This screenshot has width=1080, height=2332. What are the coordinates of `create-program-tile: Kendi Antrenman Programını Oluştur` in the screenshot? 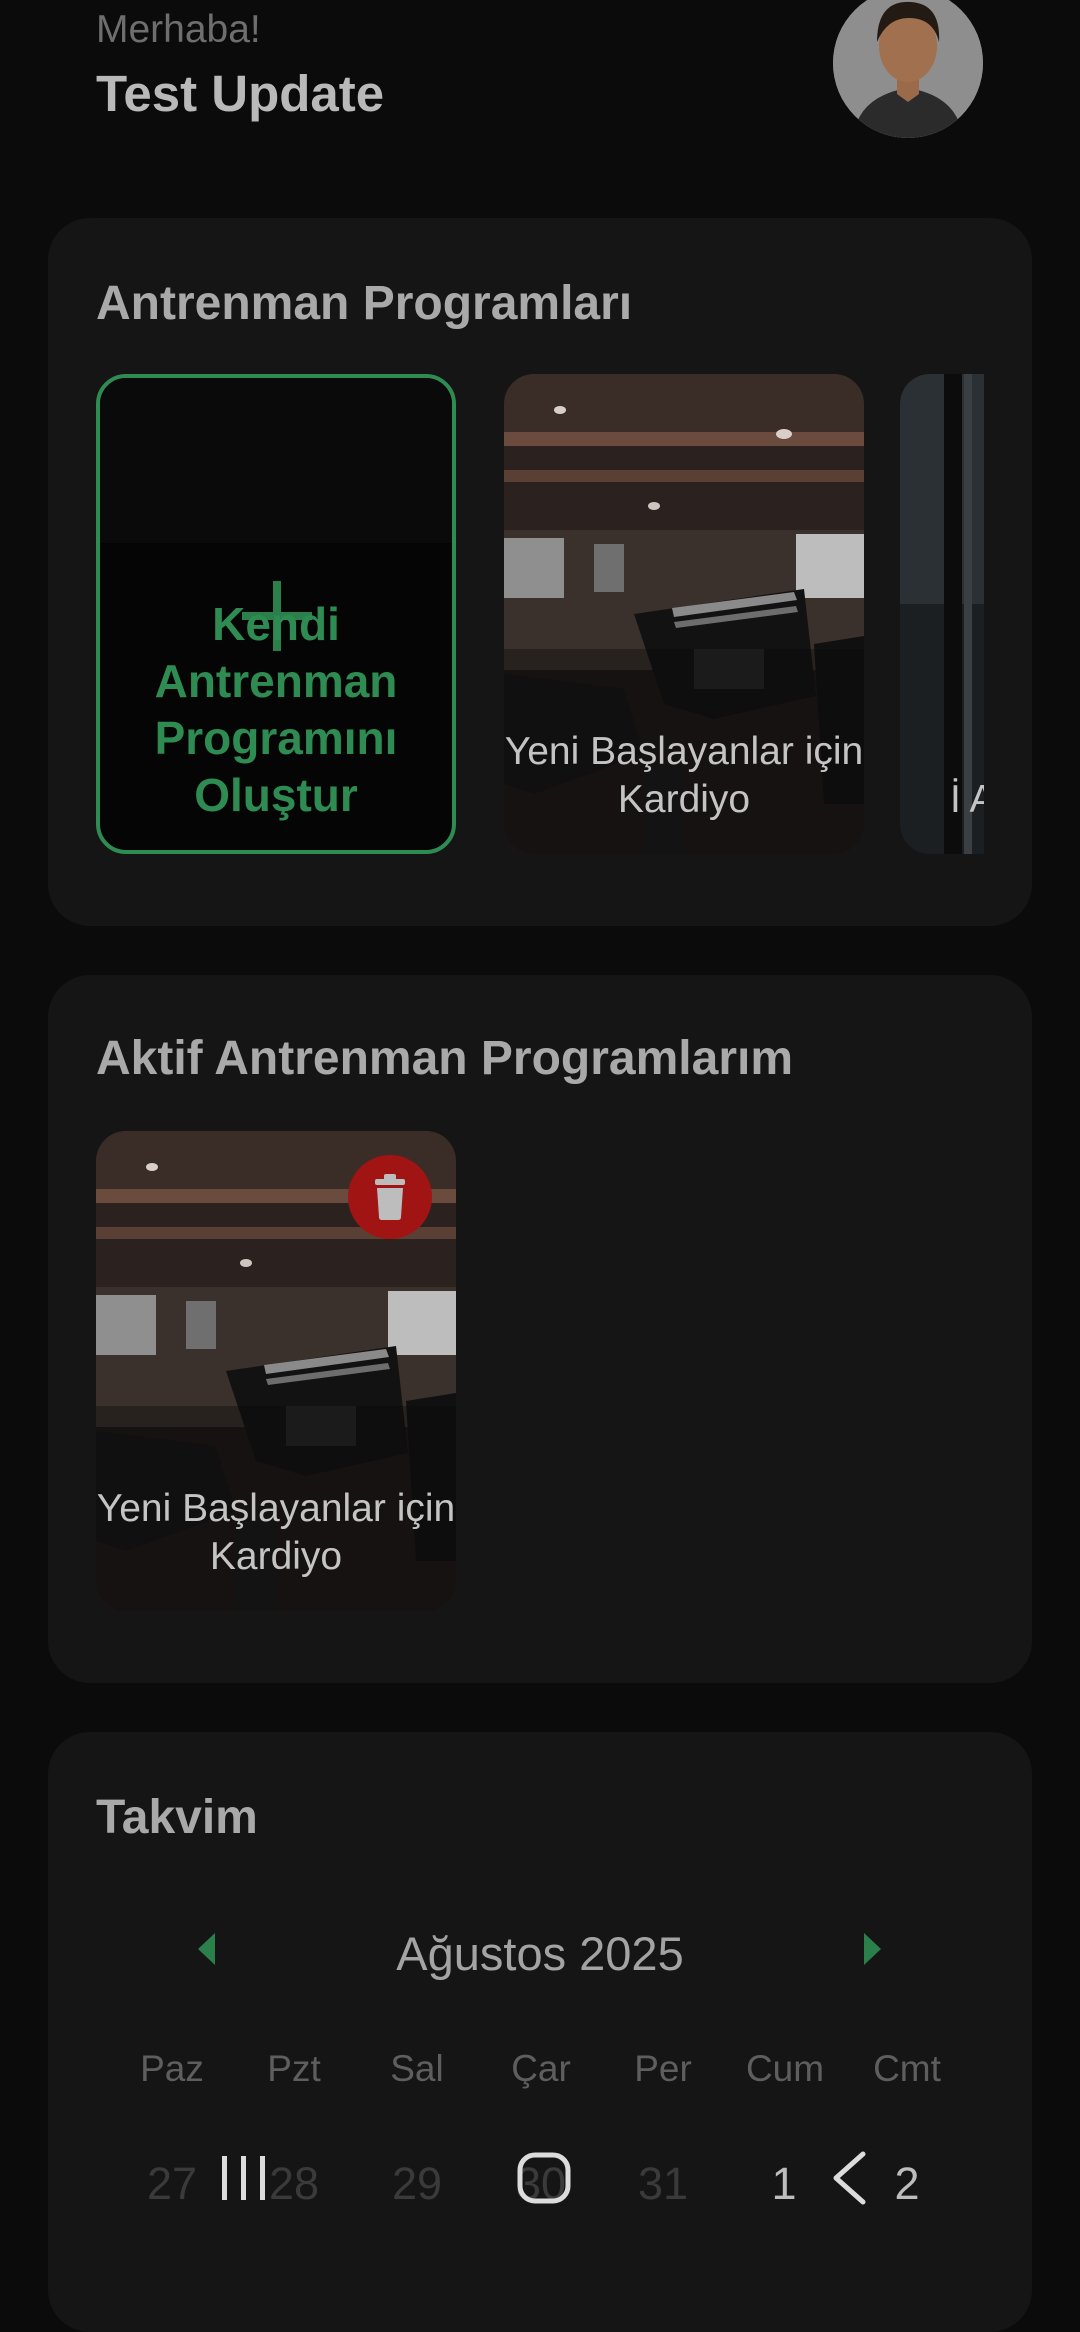 It's located at (276, 614).